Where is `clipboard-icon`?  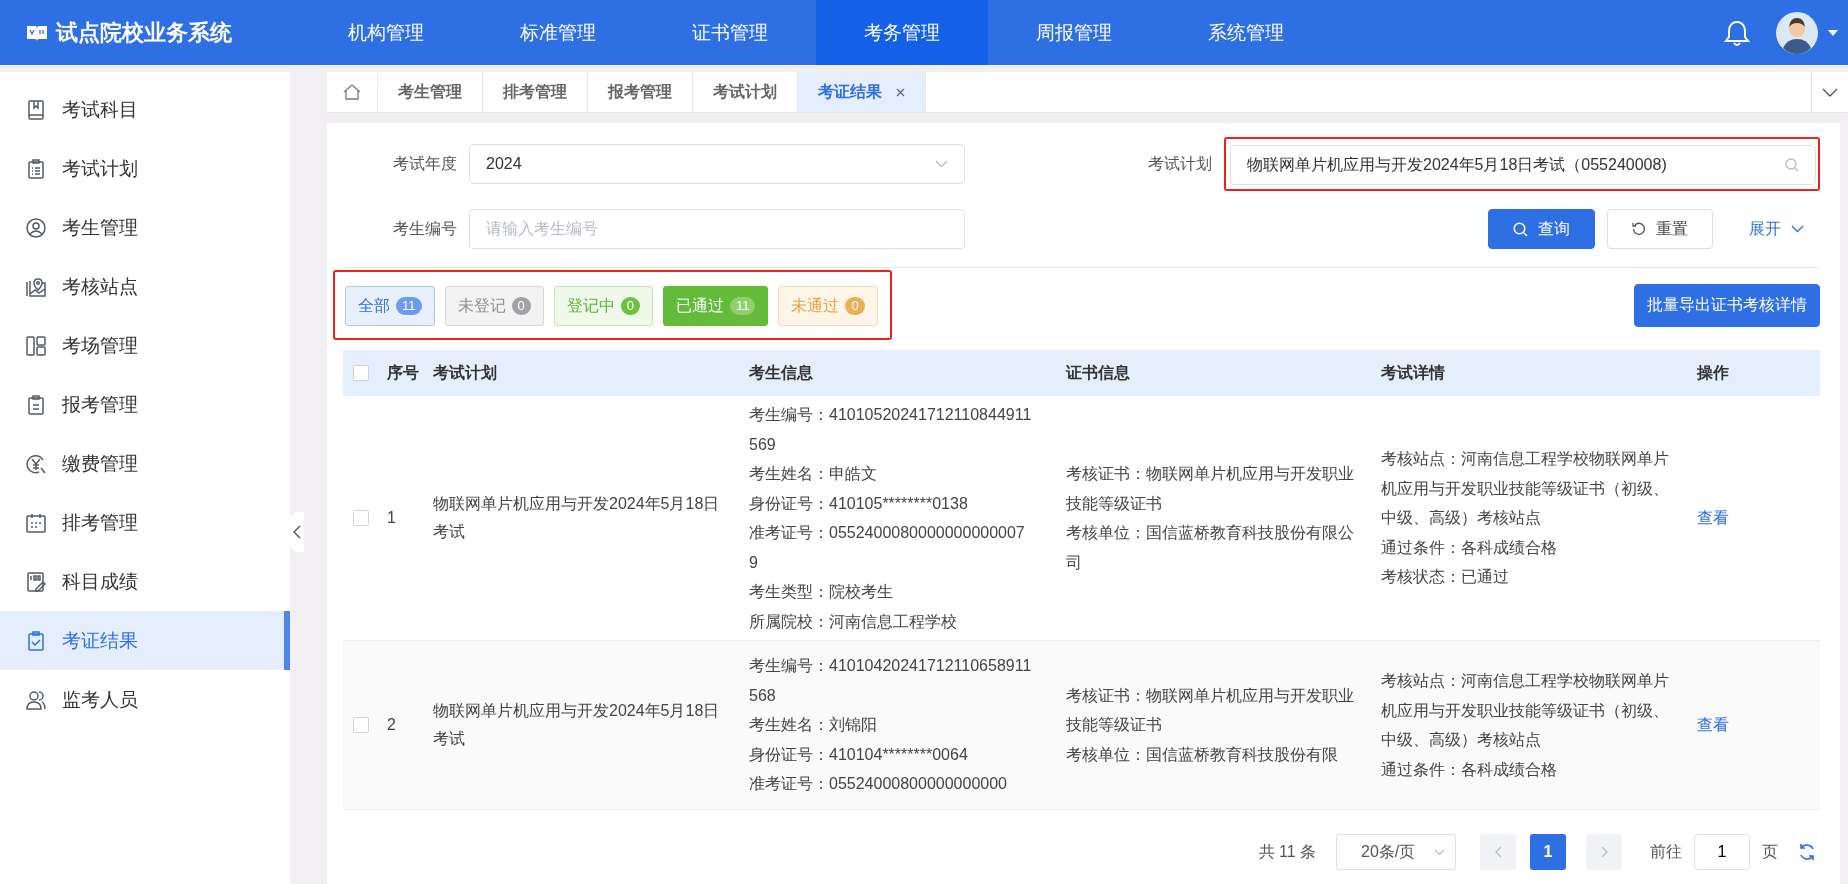 clipboard-icon is located at coordinates (36, 404).